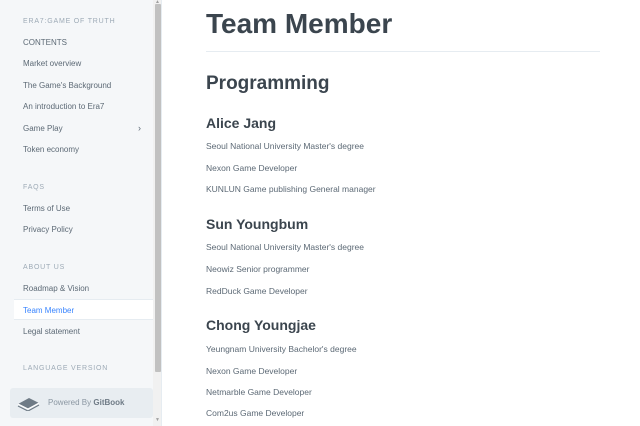  I want to click on powered-by-label: Powered By, so click(70, 402).